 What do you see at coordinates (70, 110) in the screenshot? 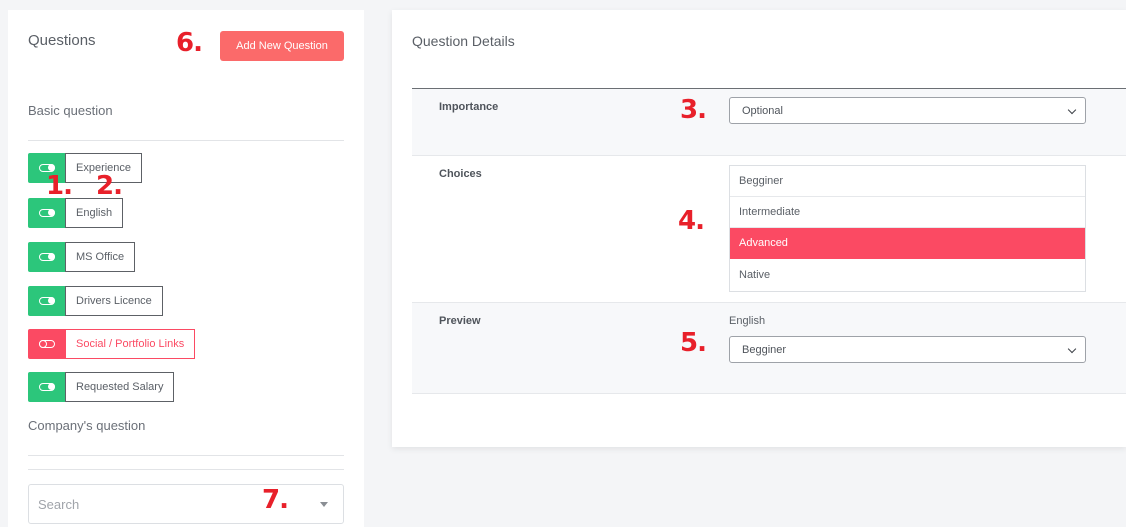
I see `basic-question-heading: Basic question` at bounding box center [70, 110].